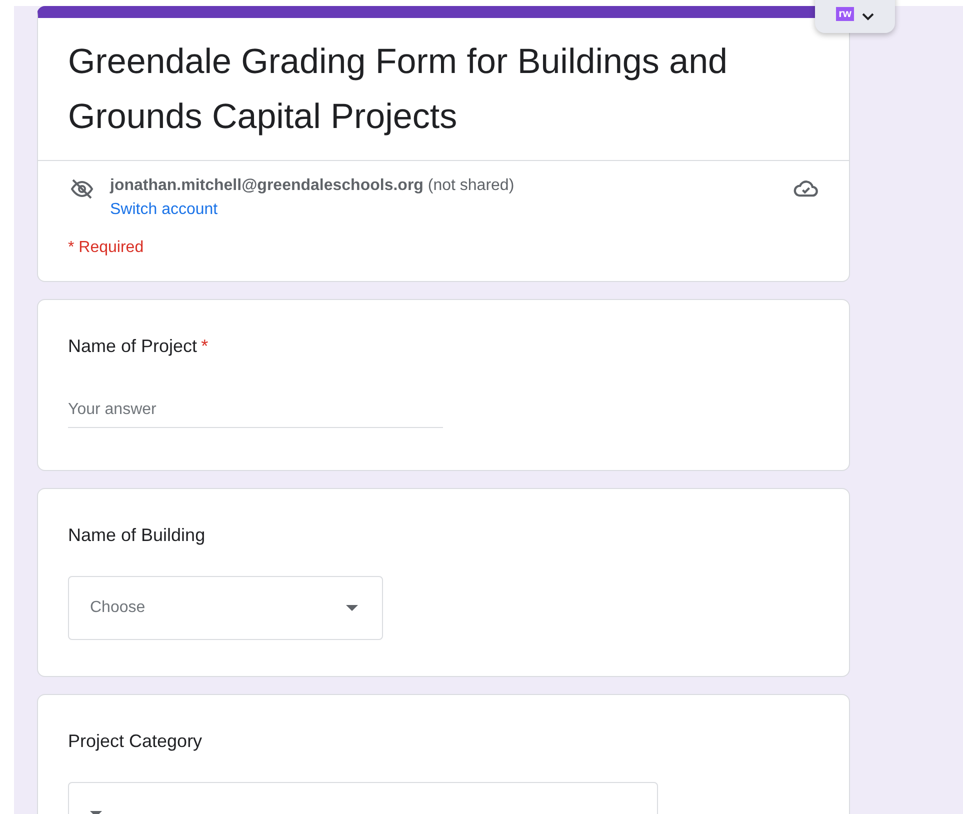  Describe the element at coordinates (313, 186) in the screenshot. I see `account-email: jonathan.mitchell@greendaleschools.org (not shared)` at that location.